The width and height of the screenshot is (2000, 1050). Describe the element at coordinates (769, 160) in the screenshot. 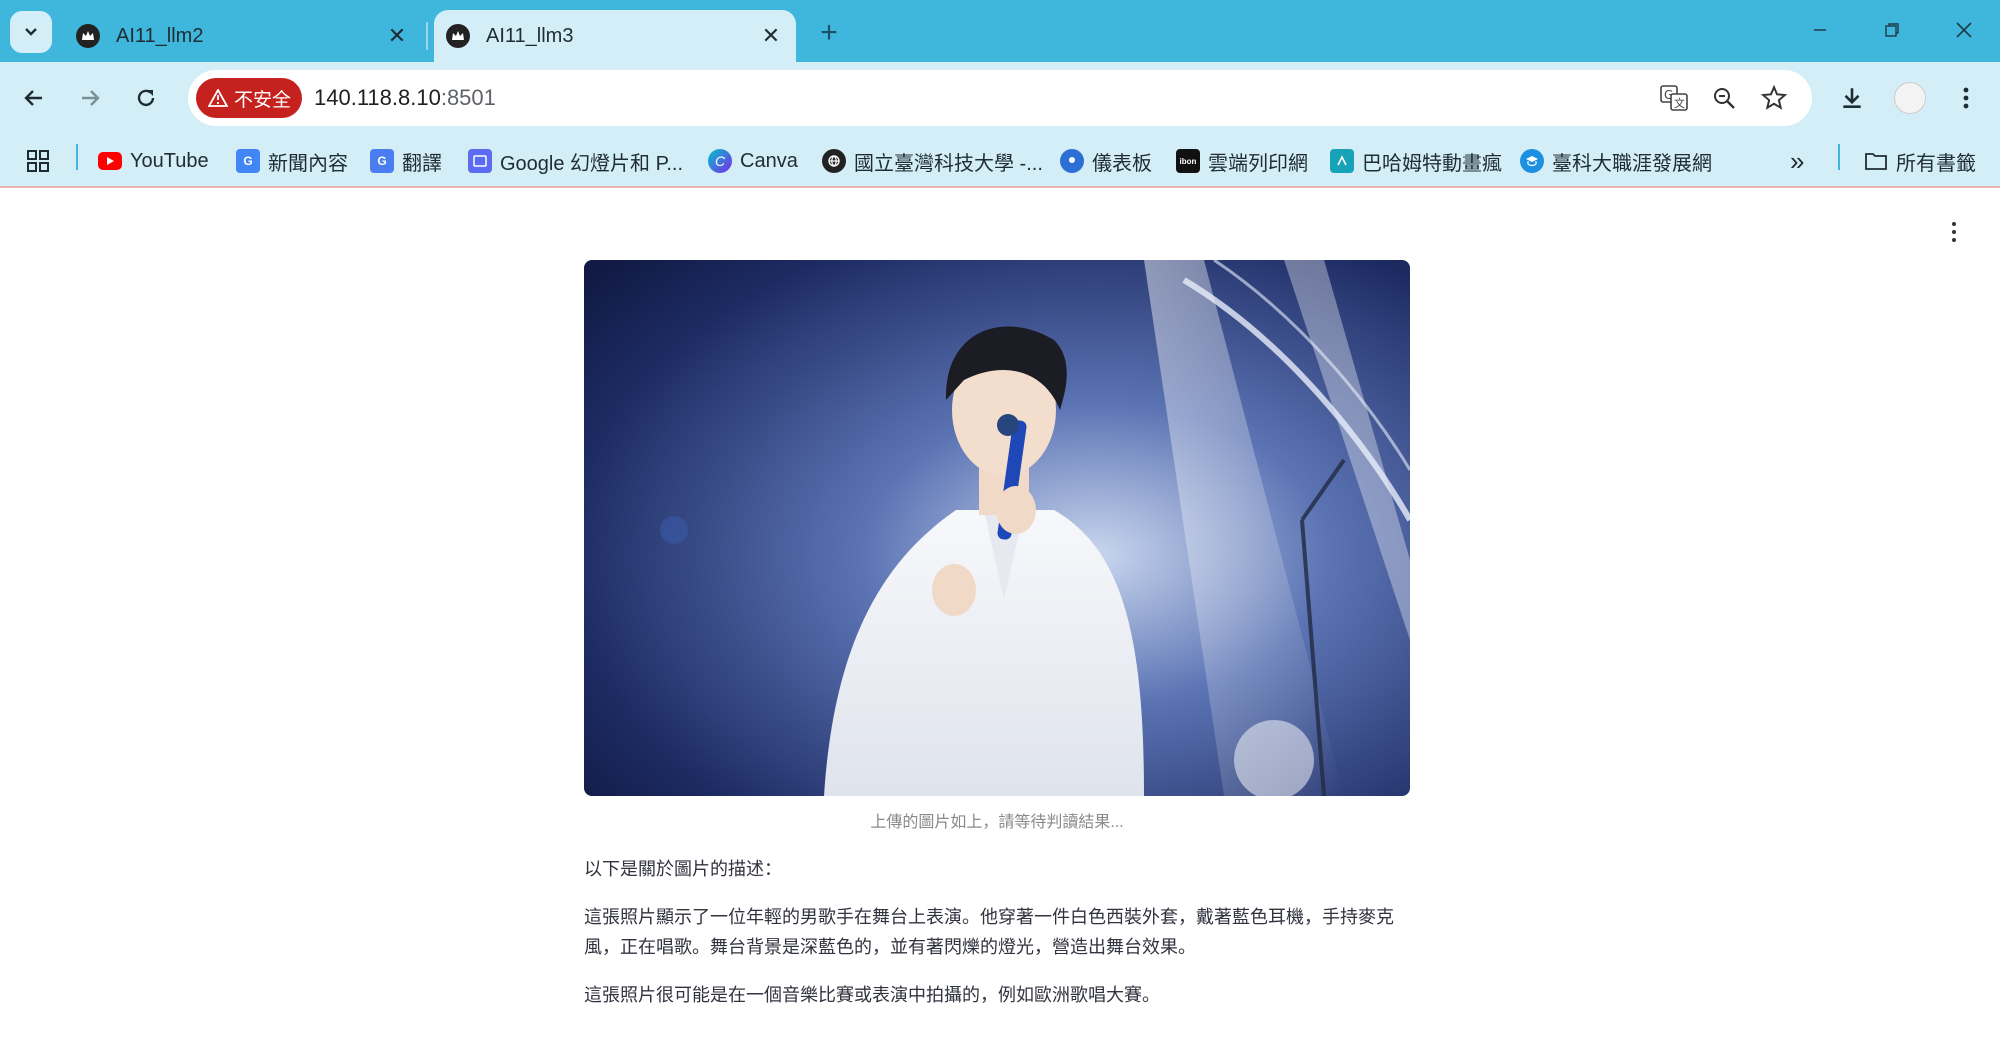

I see `bookmark-label: Canva` at that location.